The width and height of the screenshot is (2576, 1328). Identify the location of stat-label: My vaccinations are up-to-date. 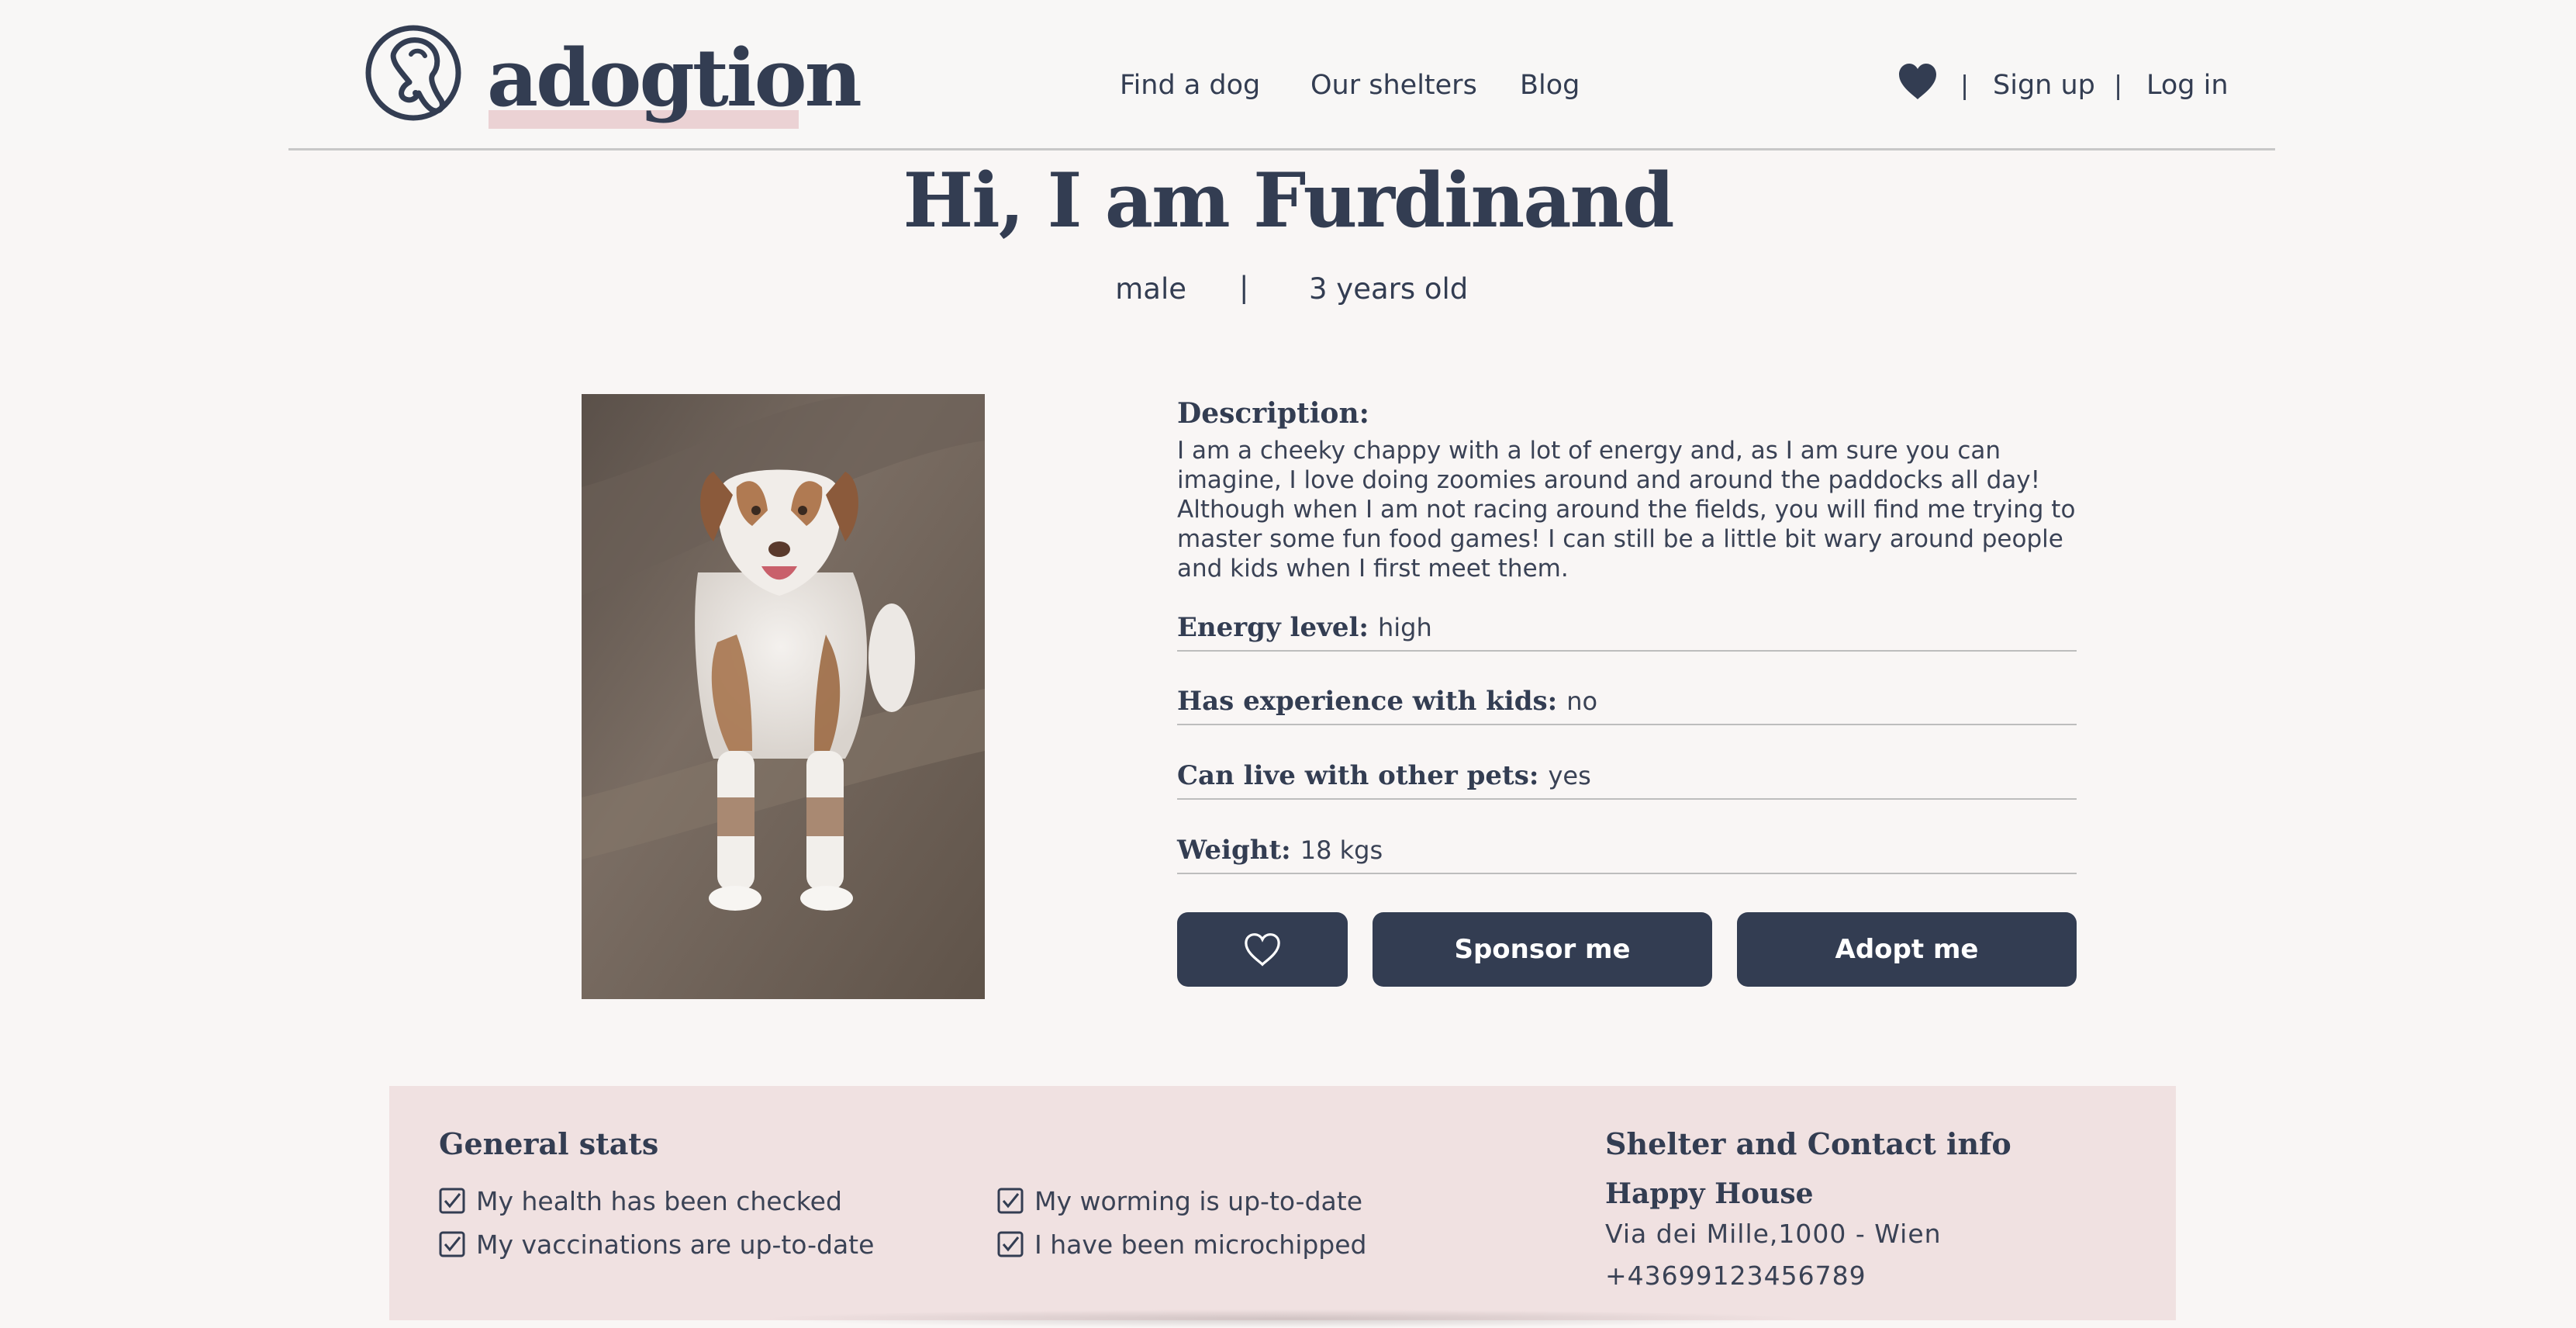
(675, 1244).